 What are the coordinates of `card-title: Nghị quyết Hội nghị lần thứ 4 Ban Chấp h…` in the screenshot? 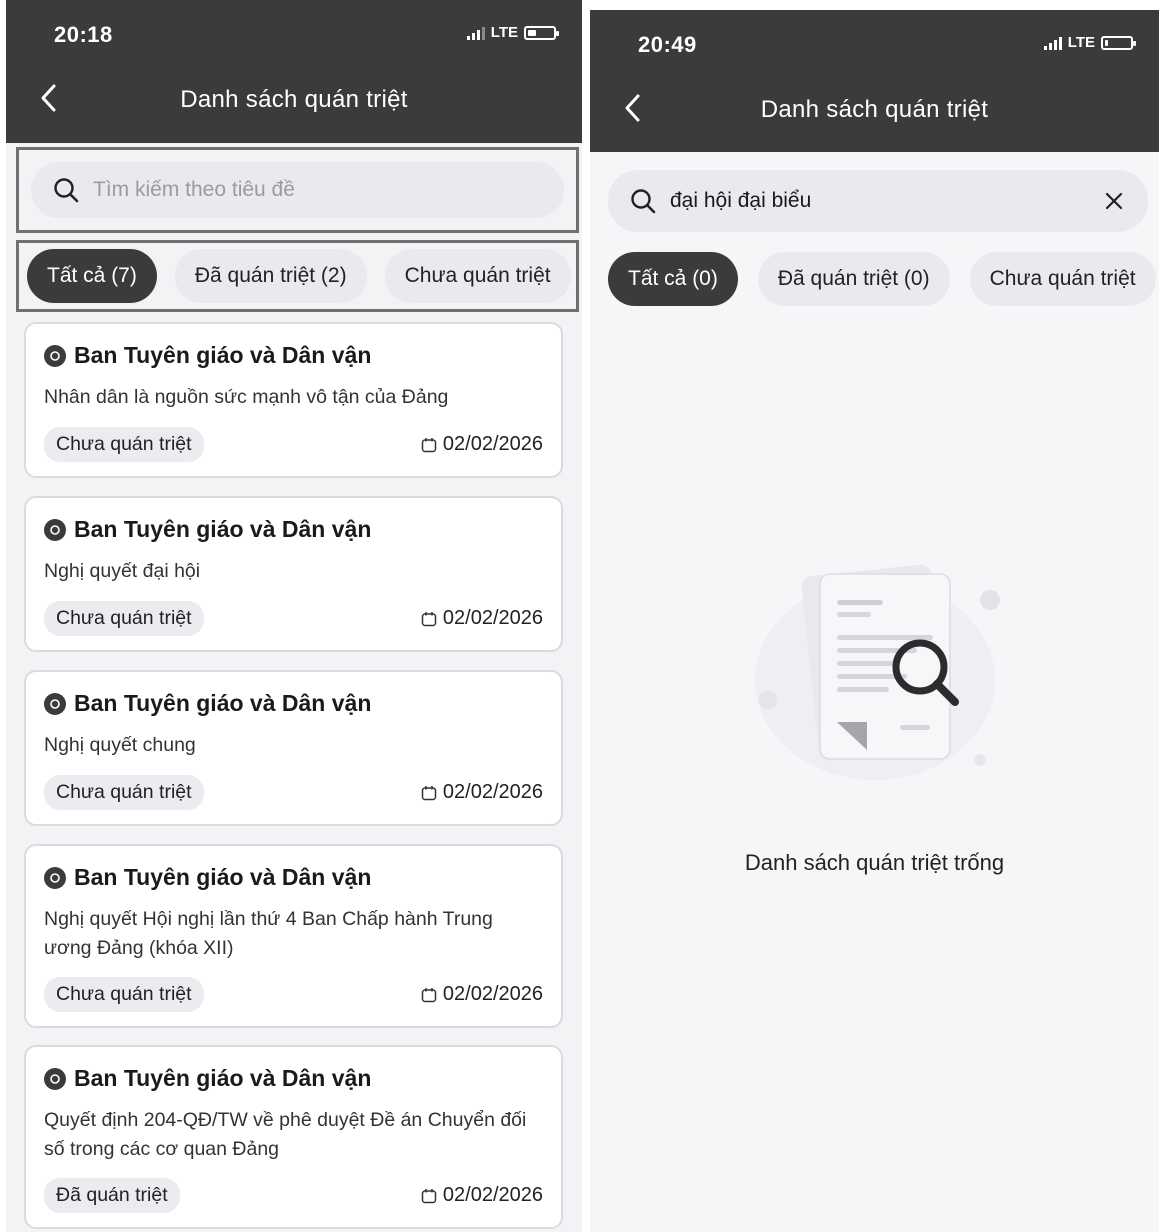 It's located at (268, 933).